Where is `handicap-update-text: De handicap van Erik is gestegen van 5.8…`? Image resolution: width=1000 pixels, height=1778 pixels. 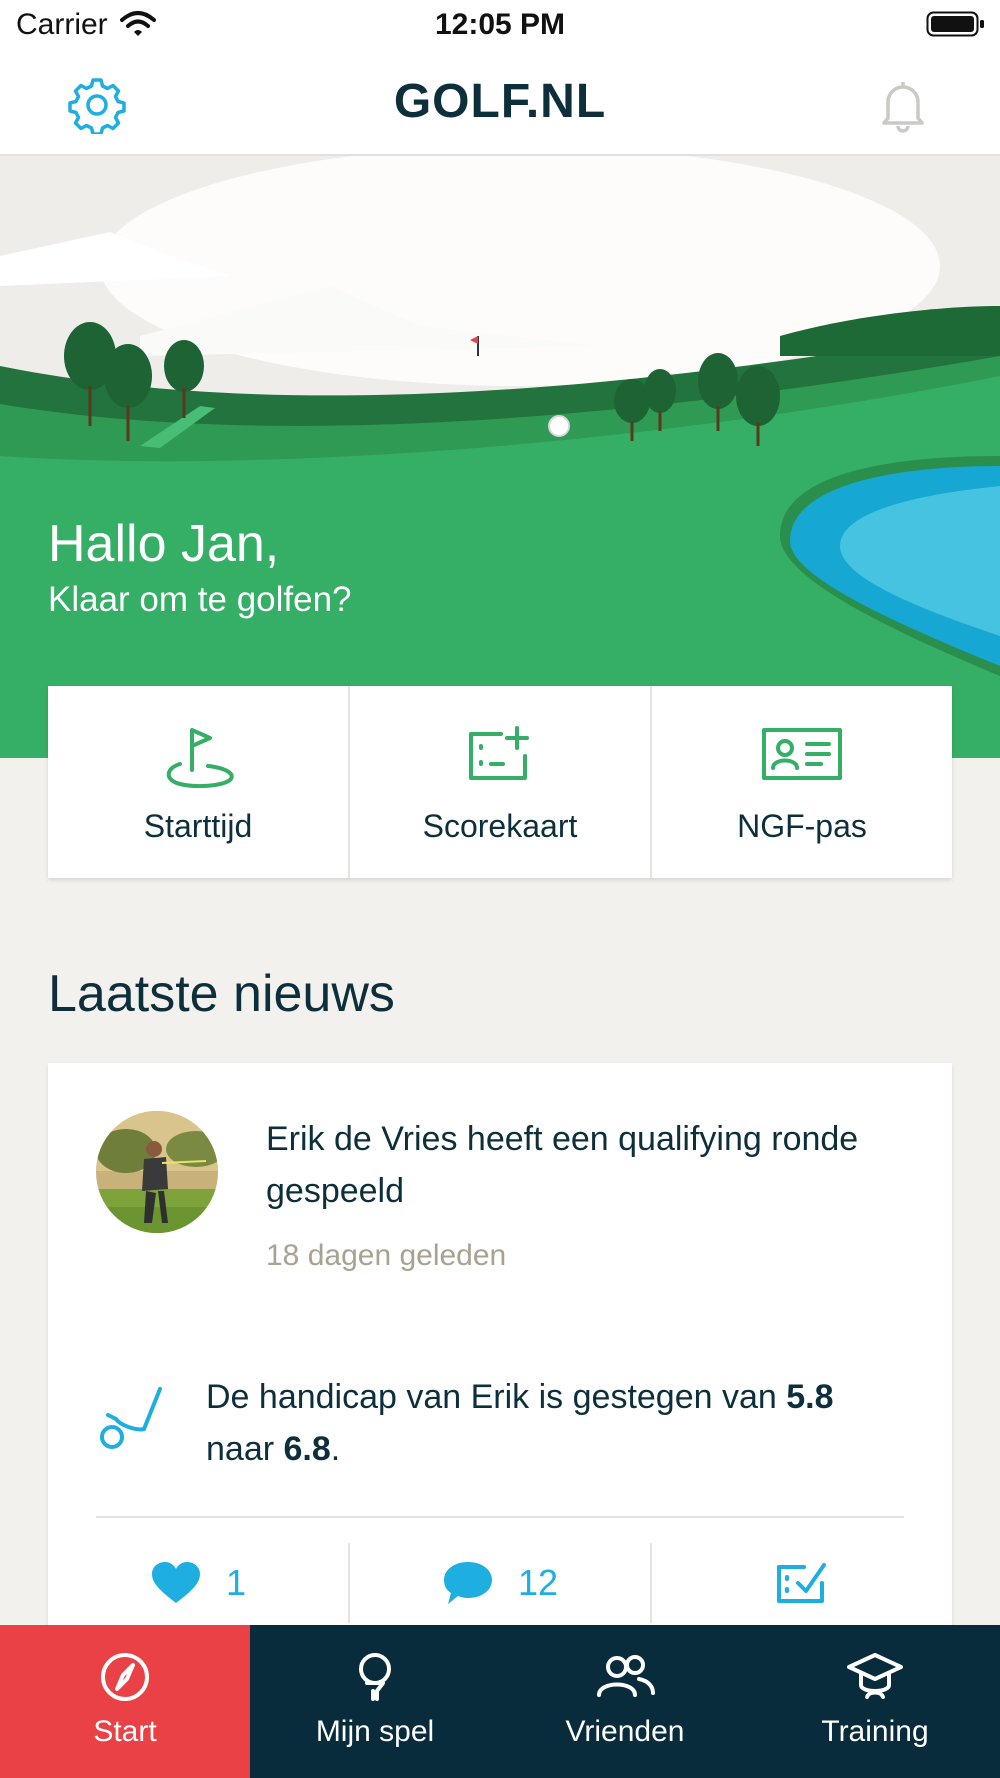 handicap-update-text: De handicap van Erik is gestegen van 5.8… is located at coordinates (556, 1423).